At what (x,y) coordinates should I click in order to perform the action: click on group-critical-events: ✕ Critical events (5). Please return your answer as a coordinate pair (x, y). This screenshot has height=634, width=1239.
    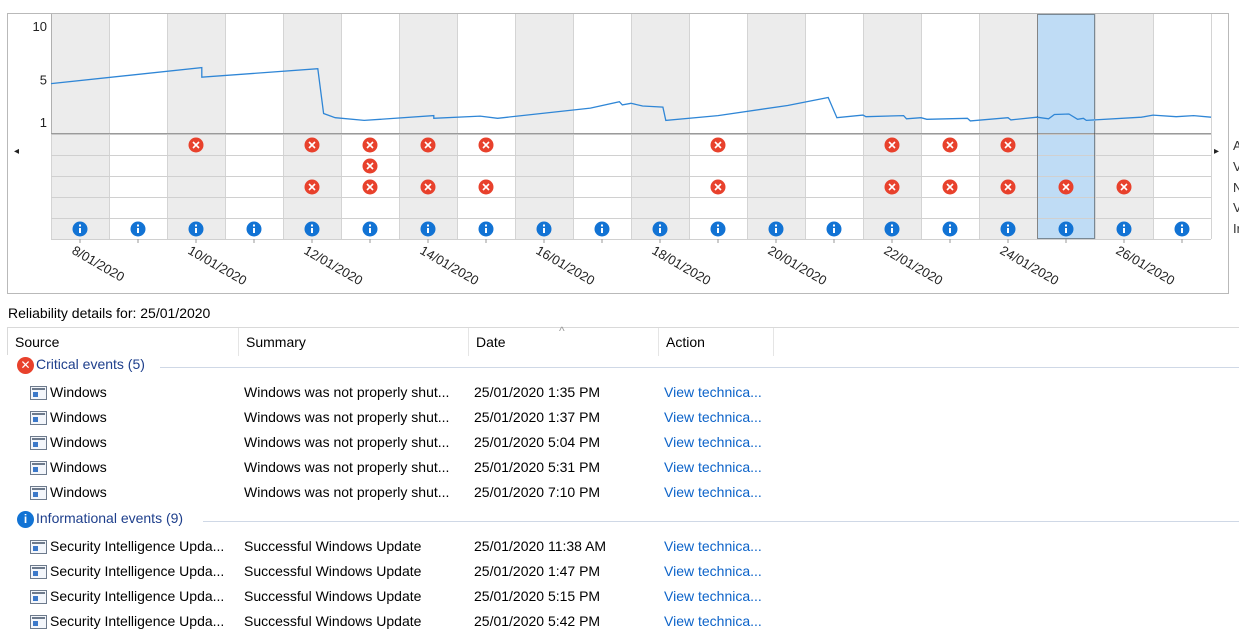
    Looking at the image, I should click on (81, 367).